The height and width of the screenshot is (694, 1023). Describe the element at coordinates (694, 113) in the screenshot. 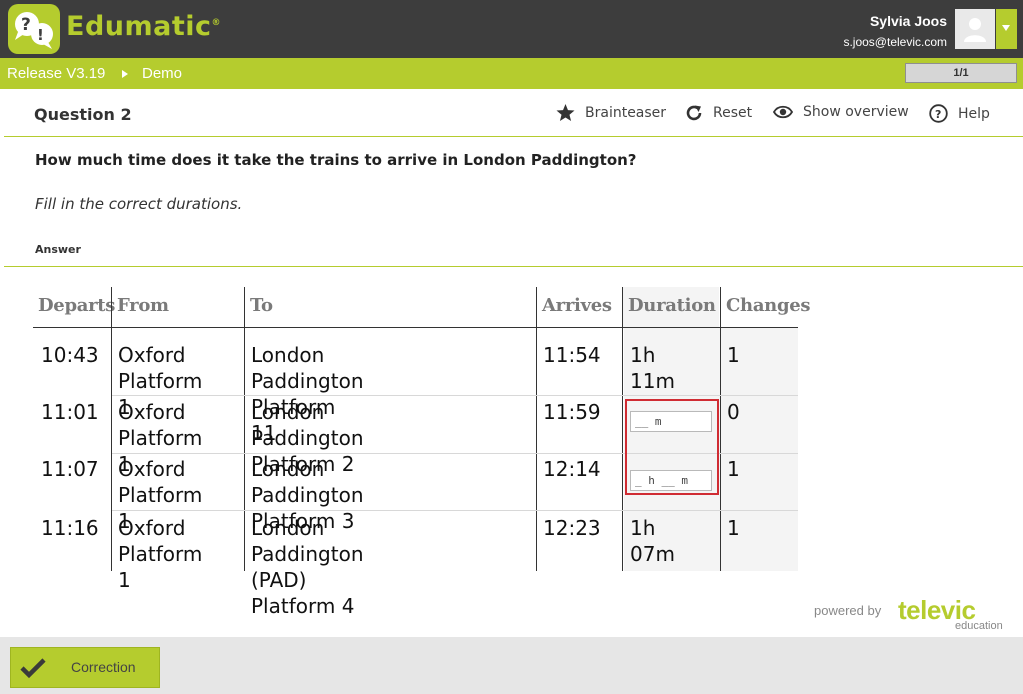

I see `reset-icon` at that location.